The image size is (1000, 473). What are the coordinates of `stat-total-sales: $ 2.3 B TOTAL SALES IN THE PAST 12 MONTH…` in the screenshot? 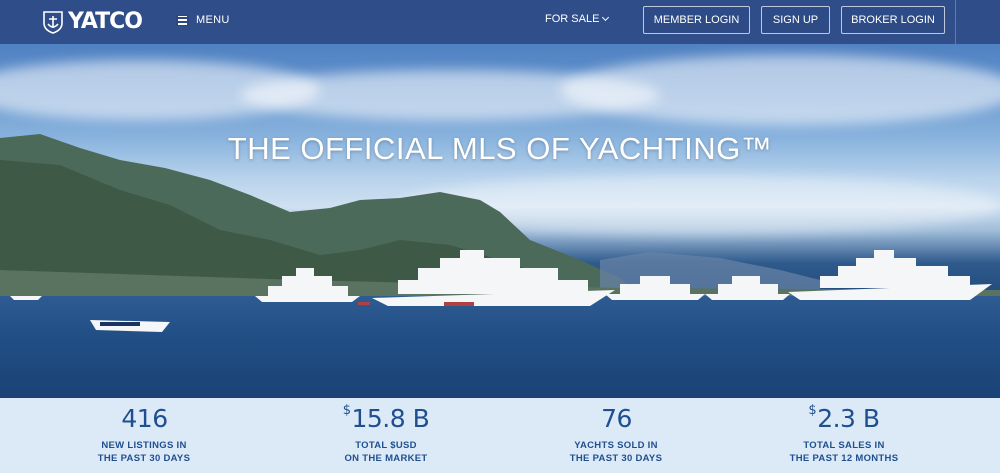 It's located at (844, 431).